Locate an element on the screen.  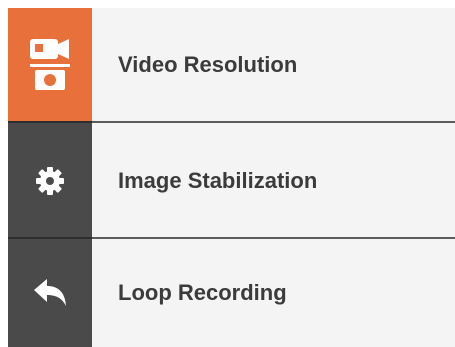
camera-icon is located at coordinates (50, 65).